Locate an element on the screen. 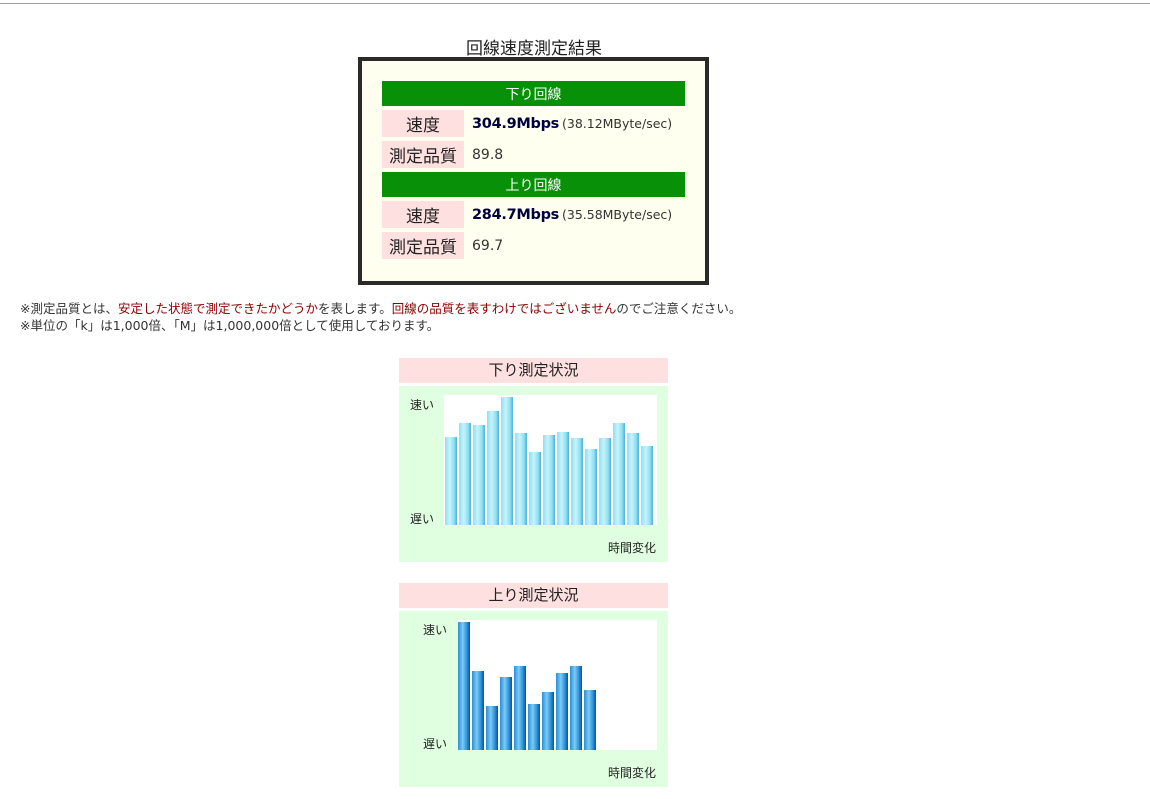  upload-graph-body: 速い 遅い 時間変化 is located at coordinates (533, 699).